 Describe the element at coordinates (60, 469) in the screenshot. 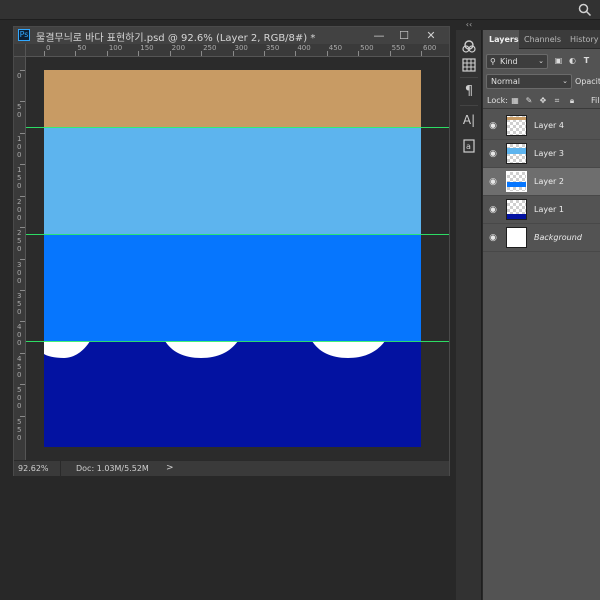

I see `status-divider` at that location.